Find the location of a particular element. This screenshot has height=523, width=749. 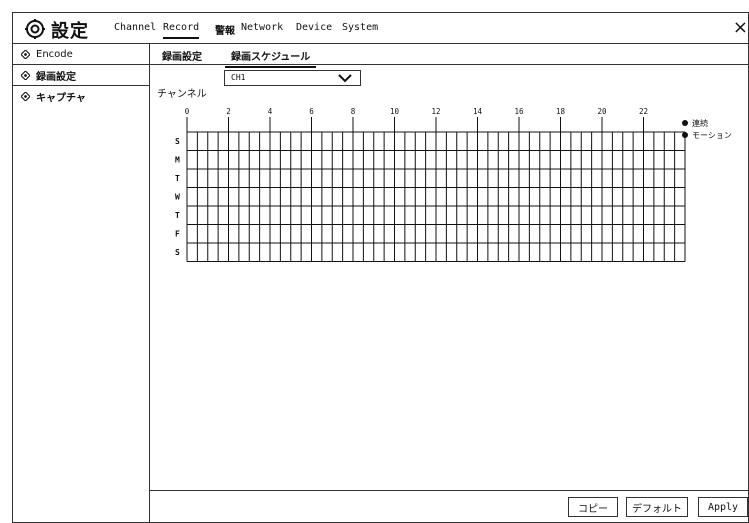

legend-item-continuous: 連続 is located at coordinates (707, 123).